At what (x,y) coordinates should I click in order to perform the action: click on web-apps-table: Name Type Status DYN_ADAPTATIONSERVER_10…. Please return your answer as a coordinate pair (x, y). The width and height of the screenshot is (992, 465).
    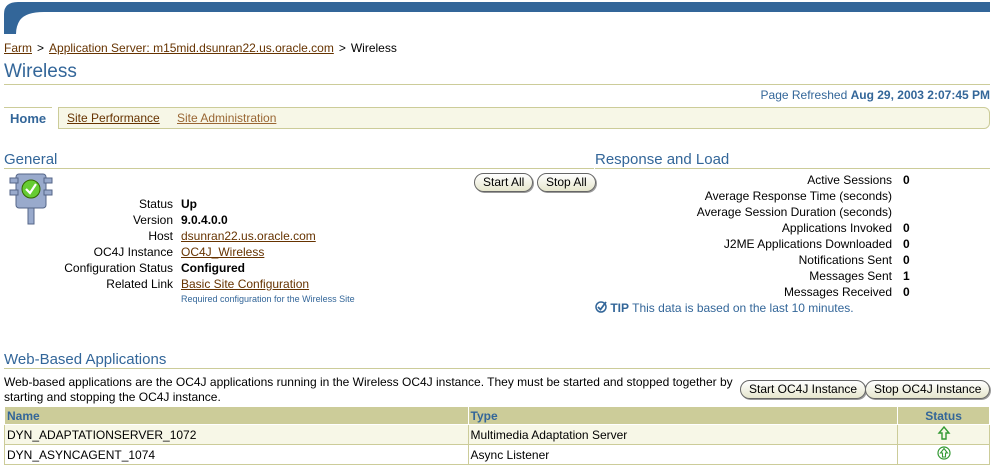
    Looking at the image, I should click on (497, 435).